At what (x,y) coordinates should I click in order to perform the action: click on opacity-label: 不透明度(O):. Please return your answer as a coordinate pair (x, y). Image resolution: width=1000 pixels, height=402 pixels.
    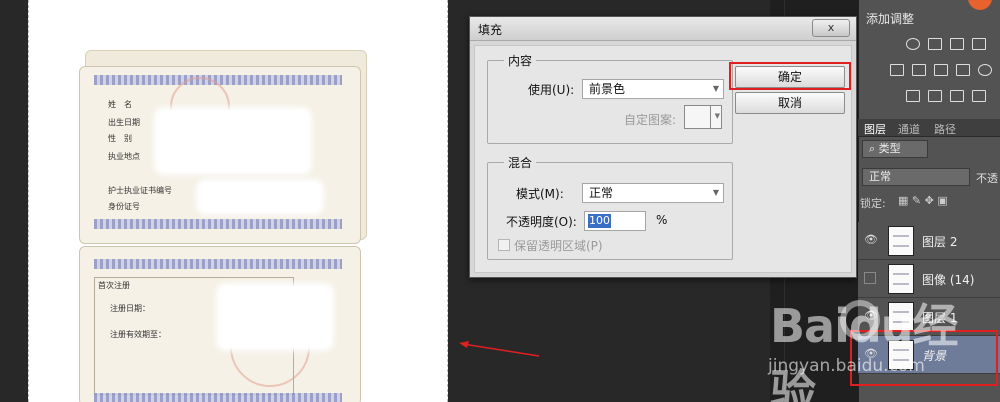
    Looking at the image, I should click on (541, 222).